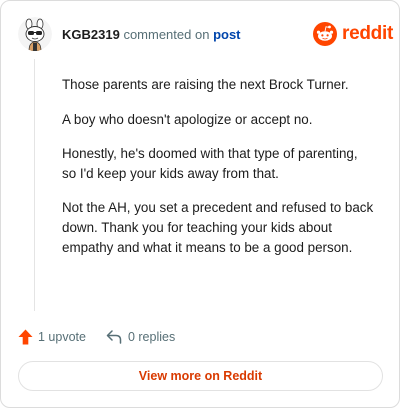 The height and width of the screenshot is (408, 400). What do you see at coordinates (34, 185) in the screenshot?
I see `thread-line` at bounding box center [34, 185].